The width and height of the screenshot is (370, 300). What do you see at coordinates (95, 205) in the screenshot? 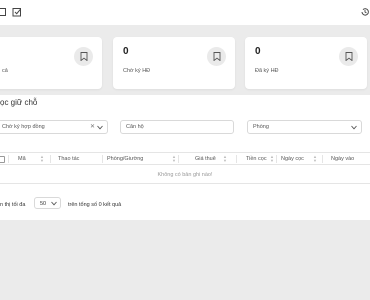
I see `total-results-text: trên tổng số 0 kết quả` at bounding box center [95, 205].